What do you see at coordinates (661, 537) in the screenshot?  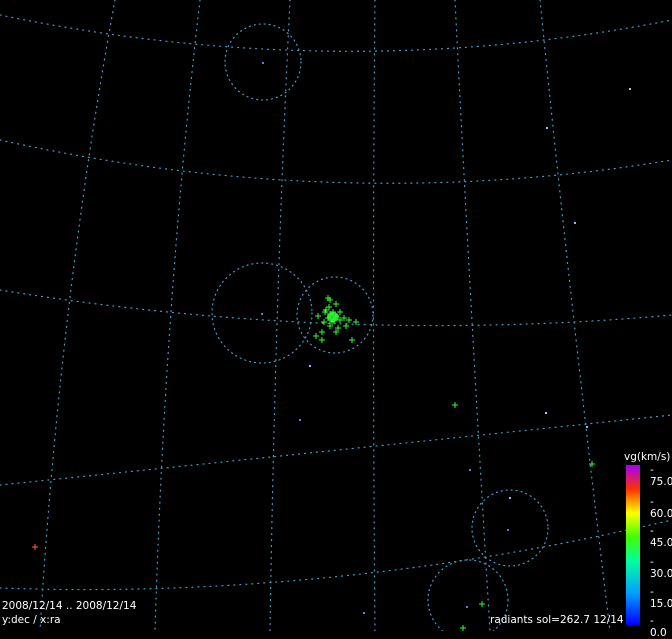 I see `colorbar-tick: - 45.0` at bounding box center [661, 537].